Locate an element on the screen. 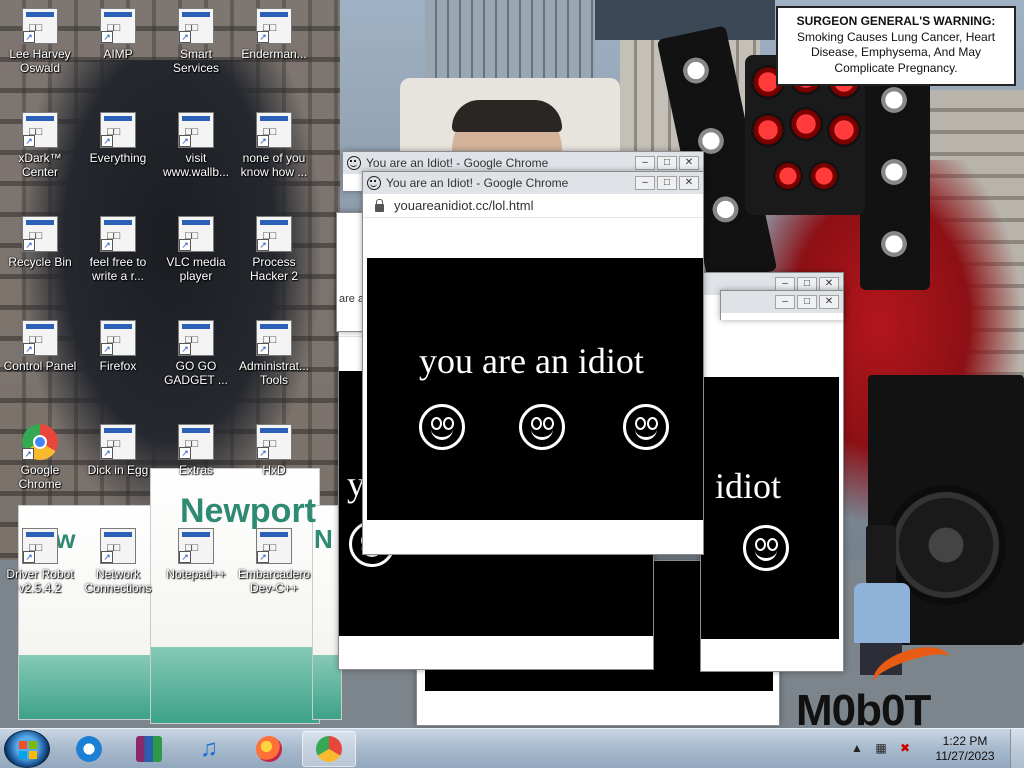  taskbar-itunes-button: ♫ is located at coordinates (209, 749).